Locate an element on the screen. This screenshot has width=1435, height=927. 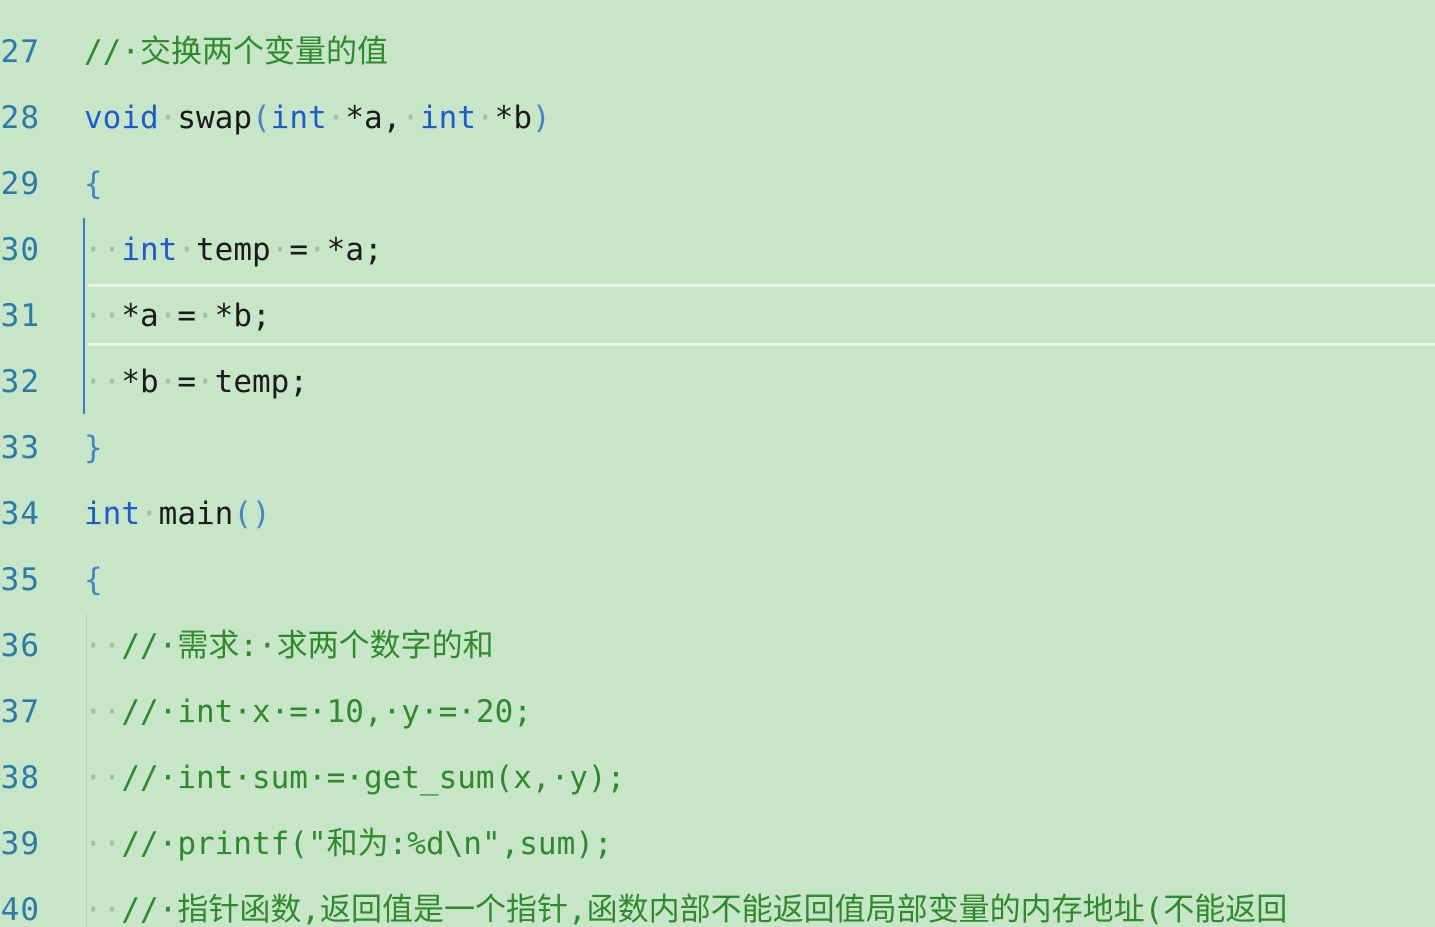
line-number: 32 is located at coordinates (20, 382).